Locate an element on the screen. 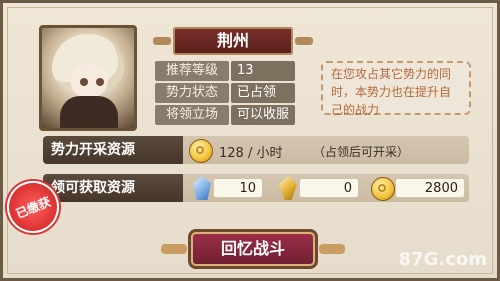 The image size is (500, 281). info-value: 已占领 is located at coordinates (263, 93).